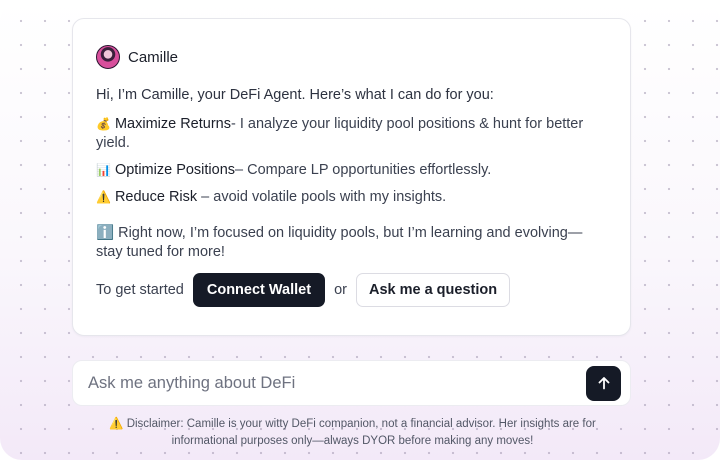  What do you see at coordinates (153, 57) in the screenshot?
I see `agent-name: Camille` at bounding box center [153, 57].